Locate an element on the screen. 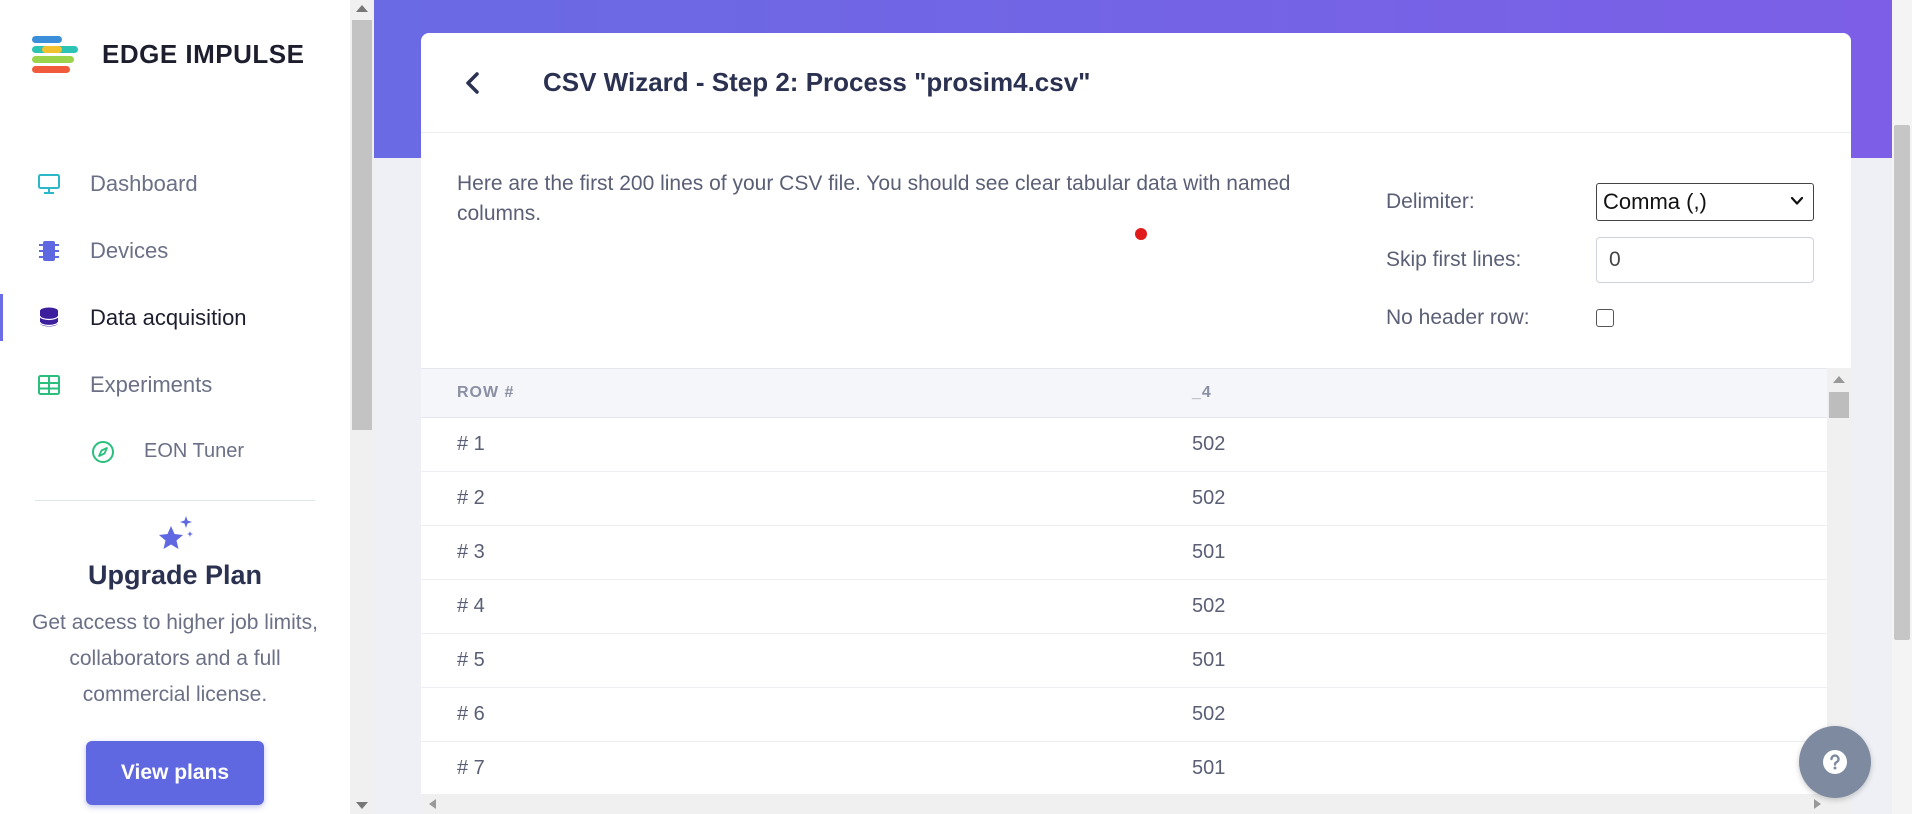 This screenshot has width=1912, height=814. brand-name: EDGE IMPULSE is located at coordinates (203, 53).